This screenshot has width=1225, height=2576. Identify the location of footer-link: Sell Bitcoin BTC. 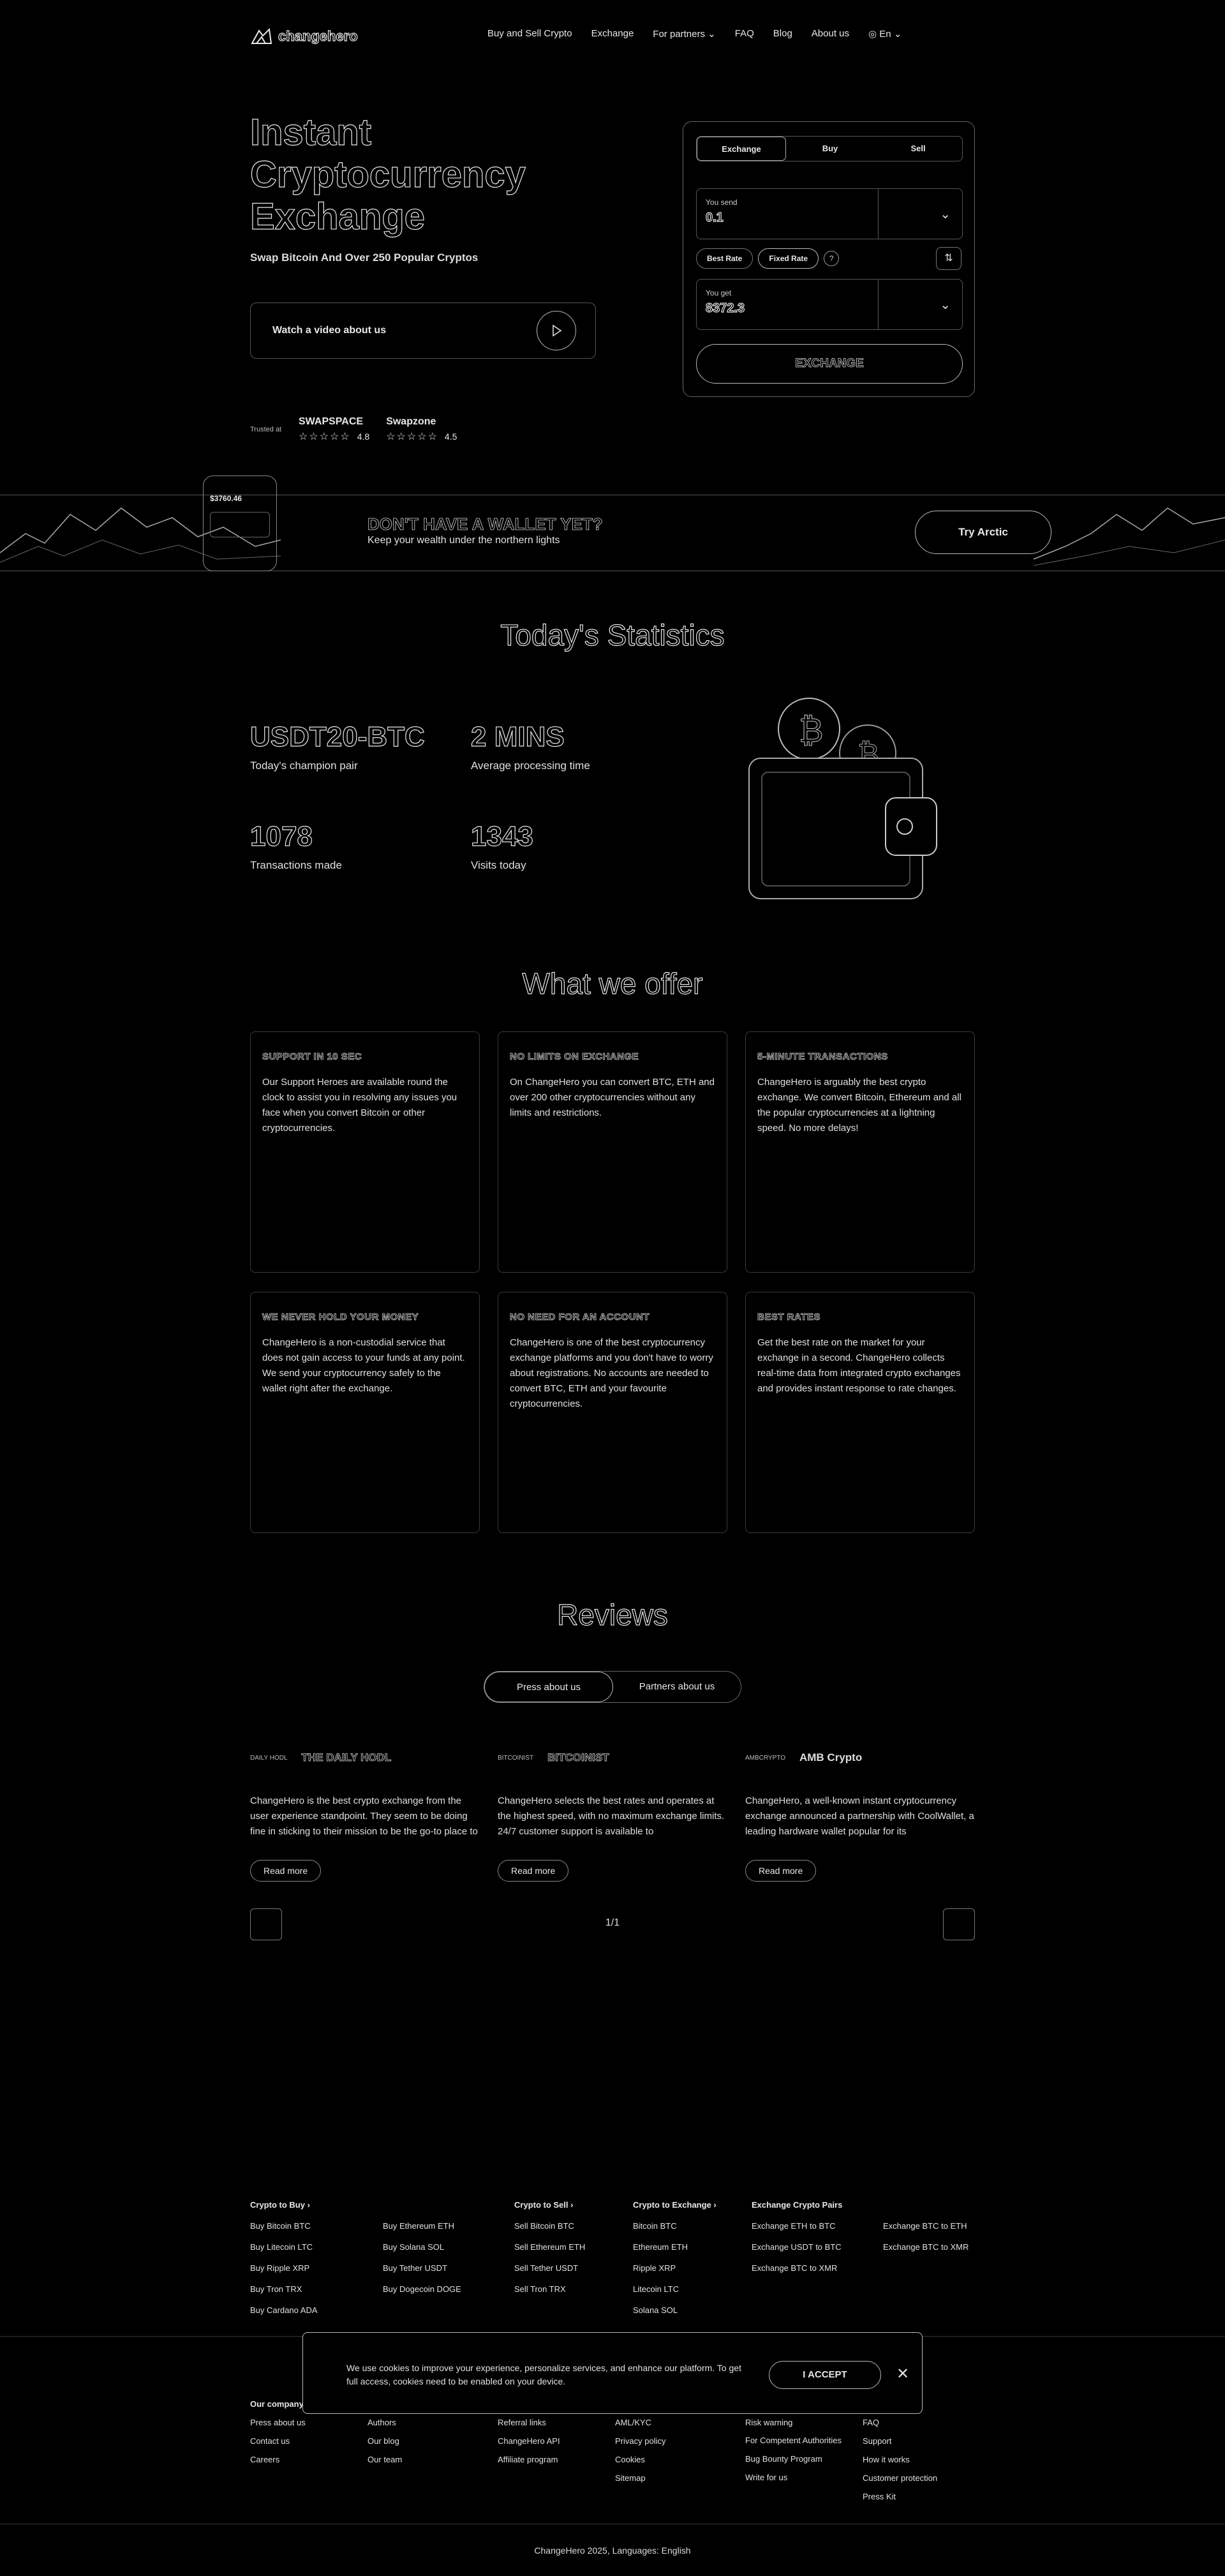
(549, 2225).